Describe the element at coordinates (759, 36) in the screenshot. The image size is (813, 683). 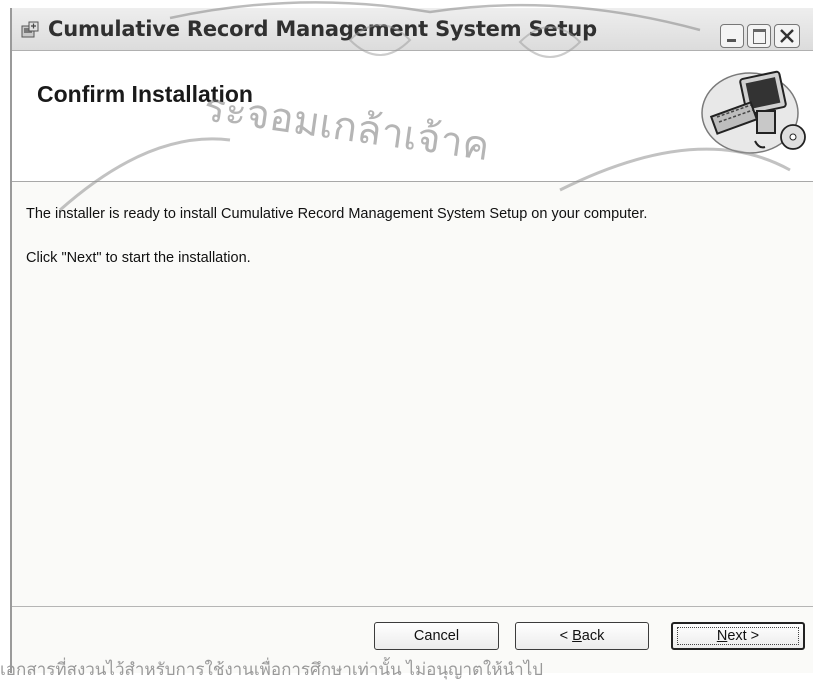
I see `maximize-icon` at that location.